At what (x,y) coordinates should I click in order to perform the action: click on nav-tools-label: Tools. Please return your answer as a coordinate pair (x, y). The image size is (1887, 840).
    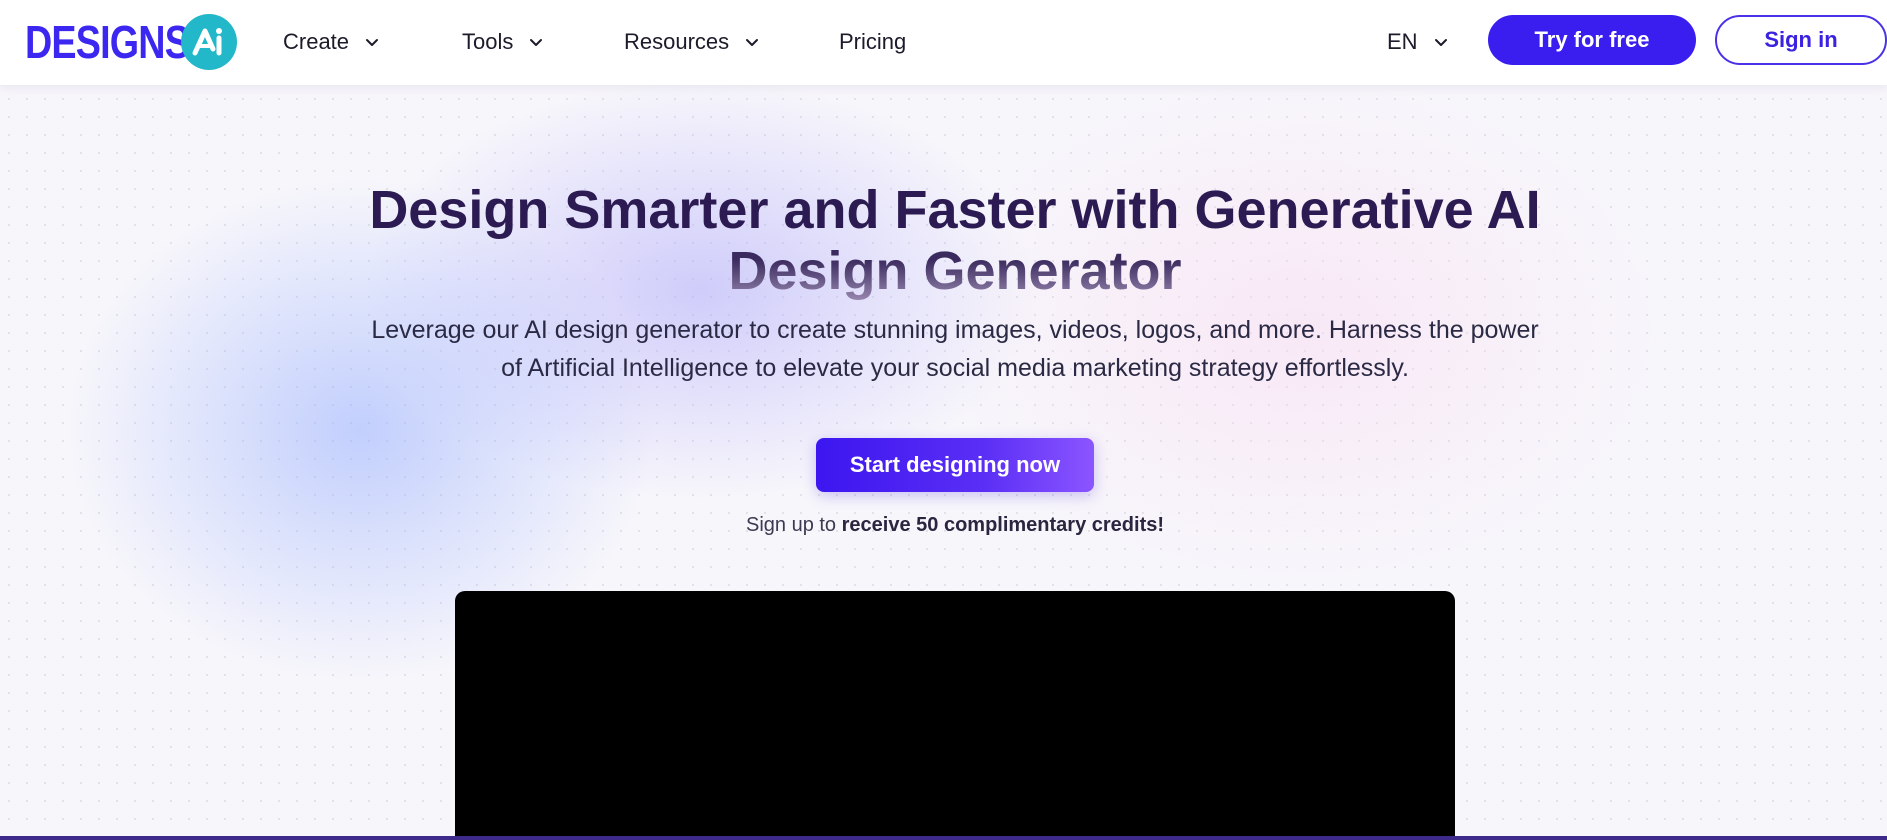
    Looking at the image, I should click on (488, 41).